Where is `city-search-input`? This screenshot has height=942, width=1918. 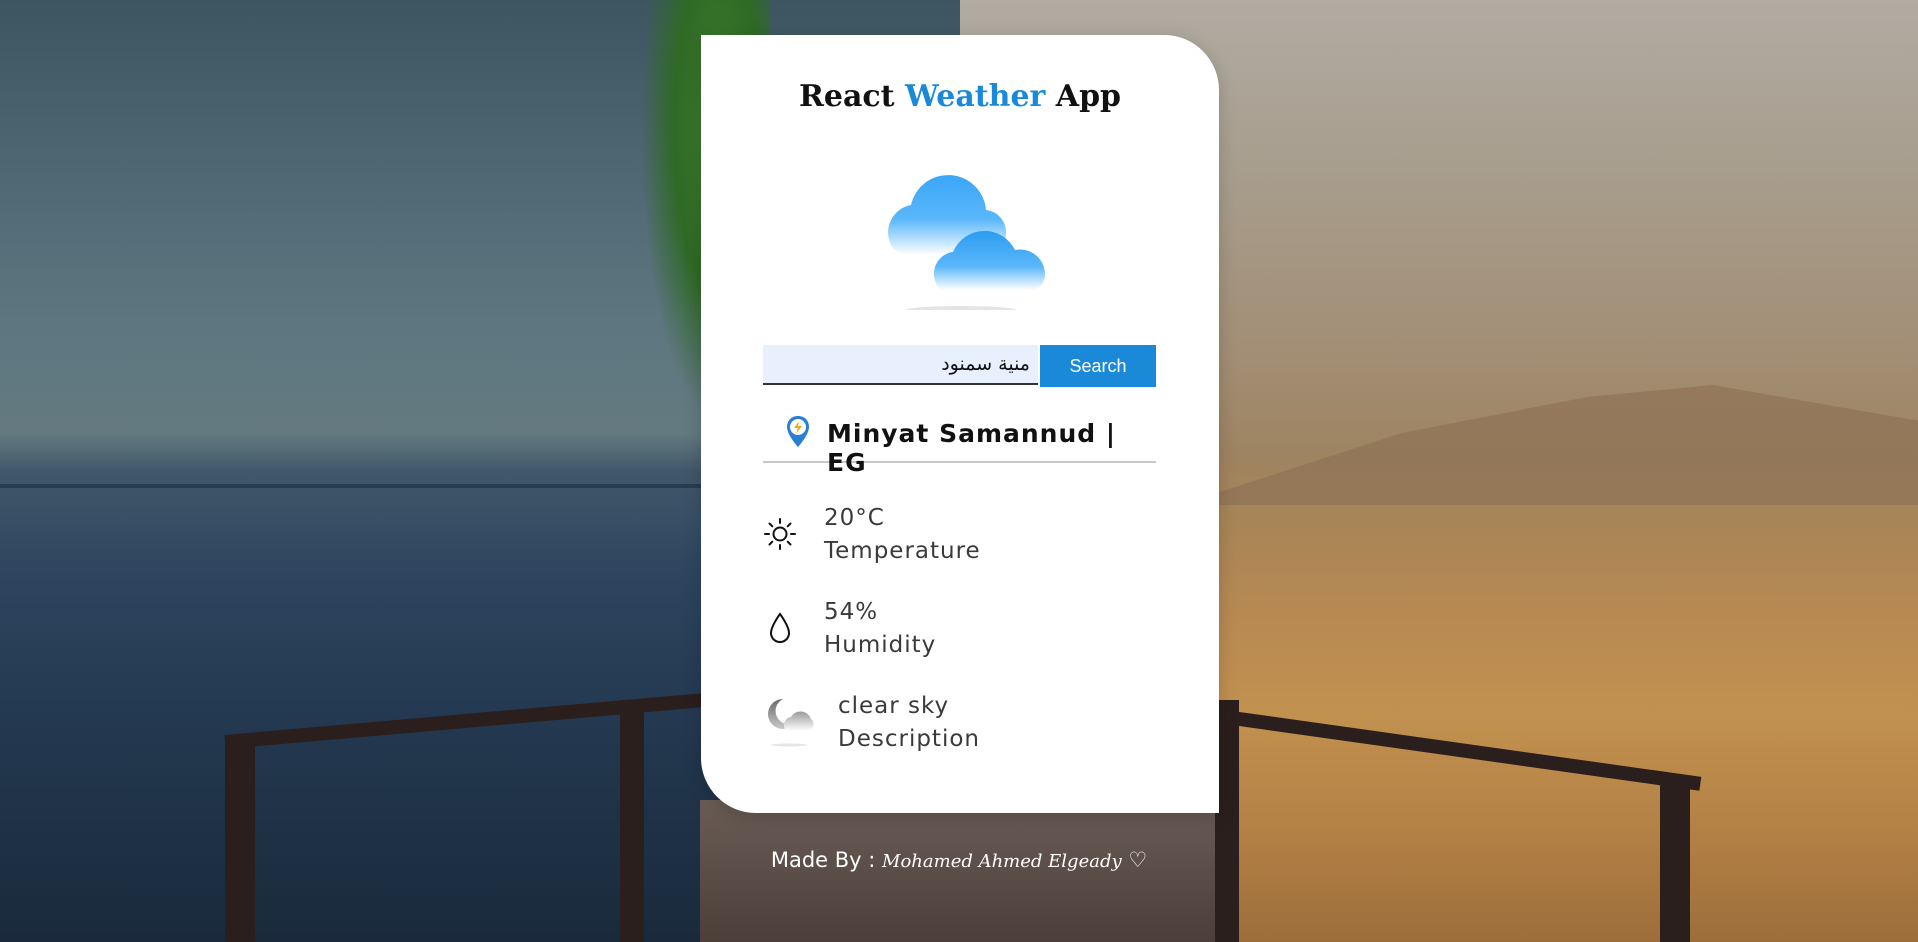 city-search-input is located at coordinates (900, 365).